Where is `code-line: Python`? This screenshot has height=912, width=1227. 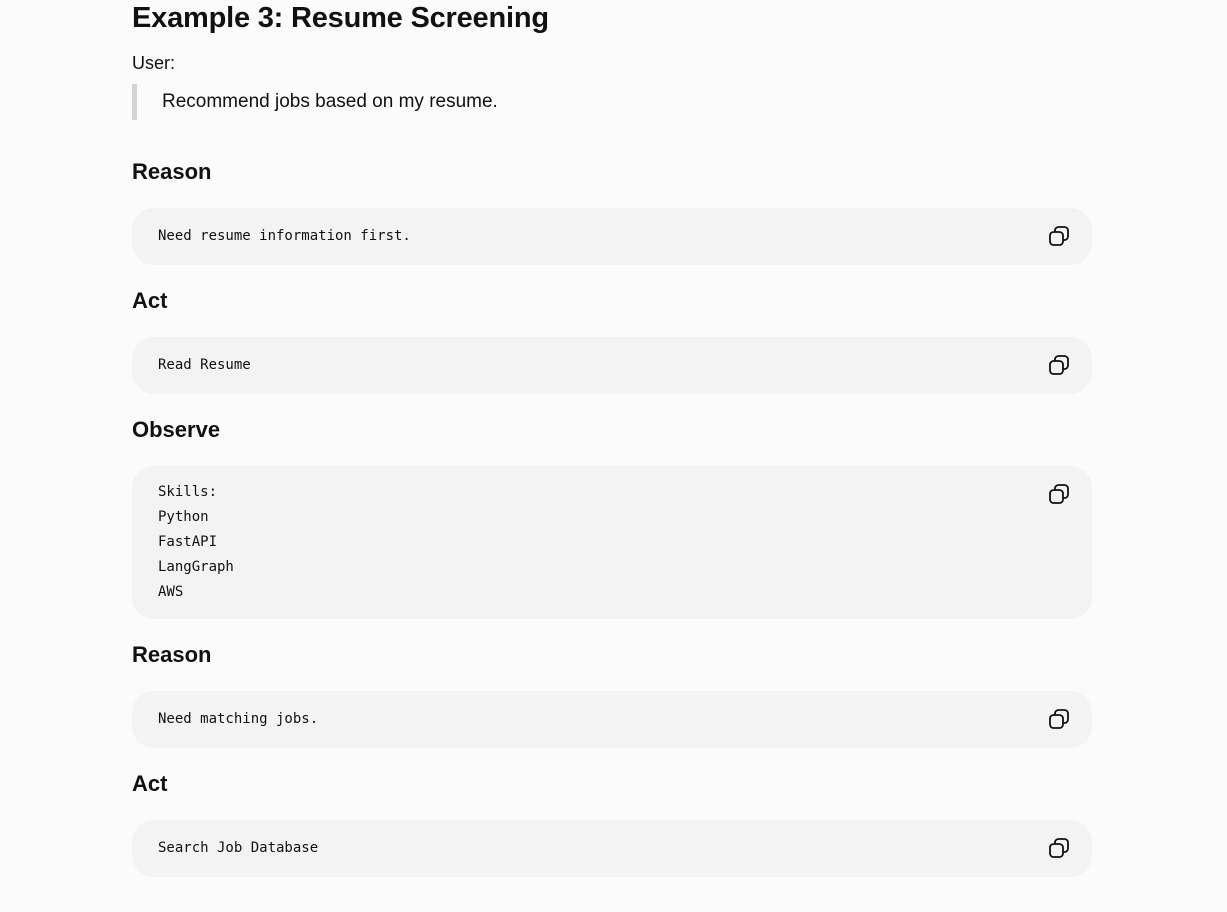 code-line: Python is located at coordinates (183, 517).